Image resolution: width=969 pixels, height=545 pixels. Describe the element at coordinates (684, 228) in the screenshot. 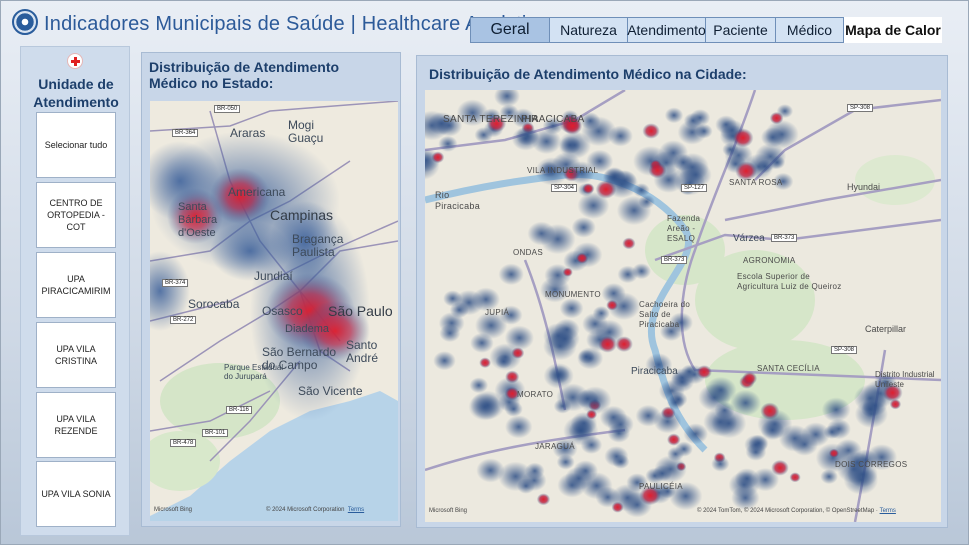

I see `map-label: Fazenda Areão - ESALQ` at that location.